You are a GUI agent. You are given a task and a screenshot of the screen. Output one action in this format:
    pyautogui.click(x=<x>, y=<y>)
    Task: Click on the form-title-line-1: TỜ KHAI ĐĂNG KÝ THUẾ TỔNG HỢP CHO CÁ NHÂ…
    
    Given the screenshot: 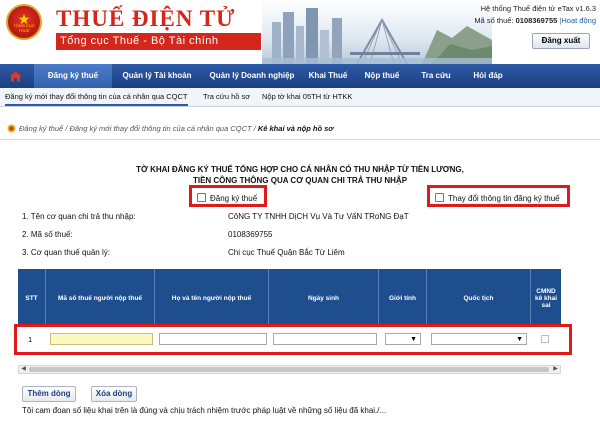 What is the action you would take?
    pyautogui.click(x=300, y=169)
    